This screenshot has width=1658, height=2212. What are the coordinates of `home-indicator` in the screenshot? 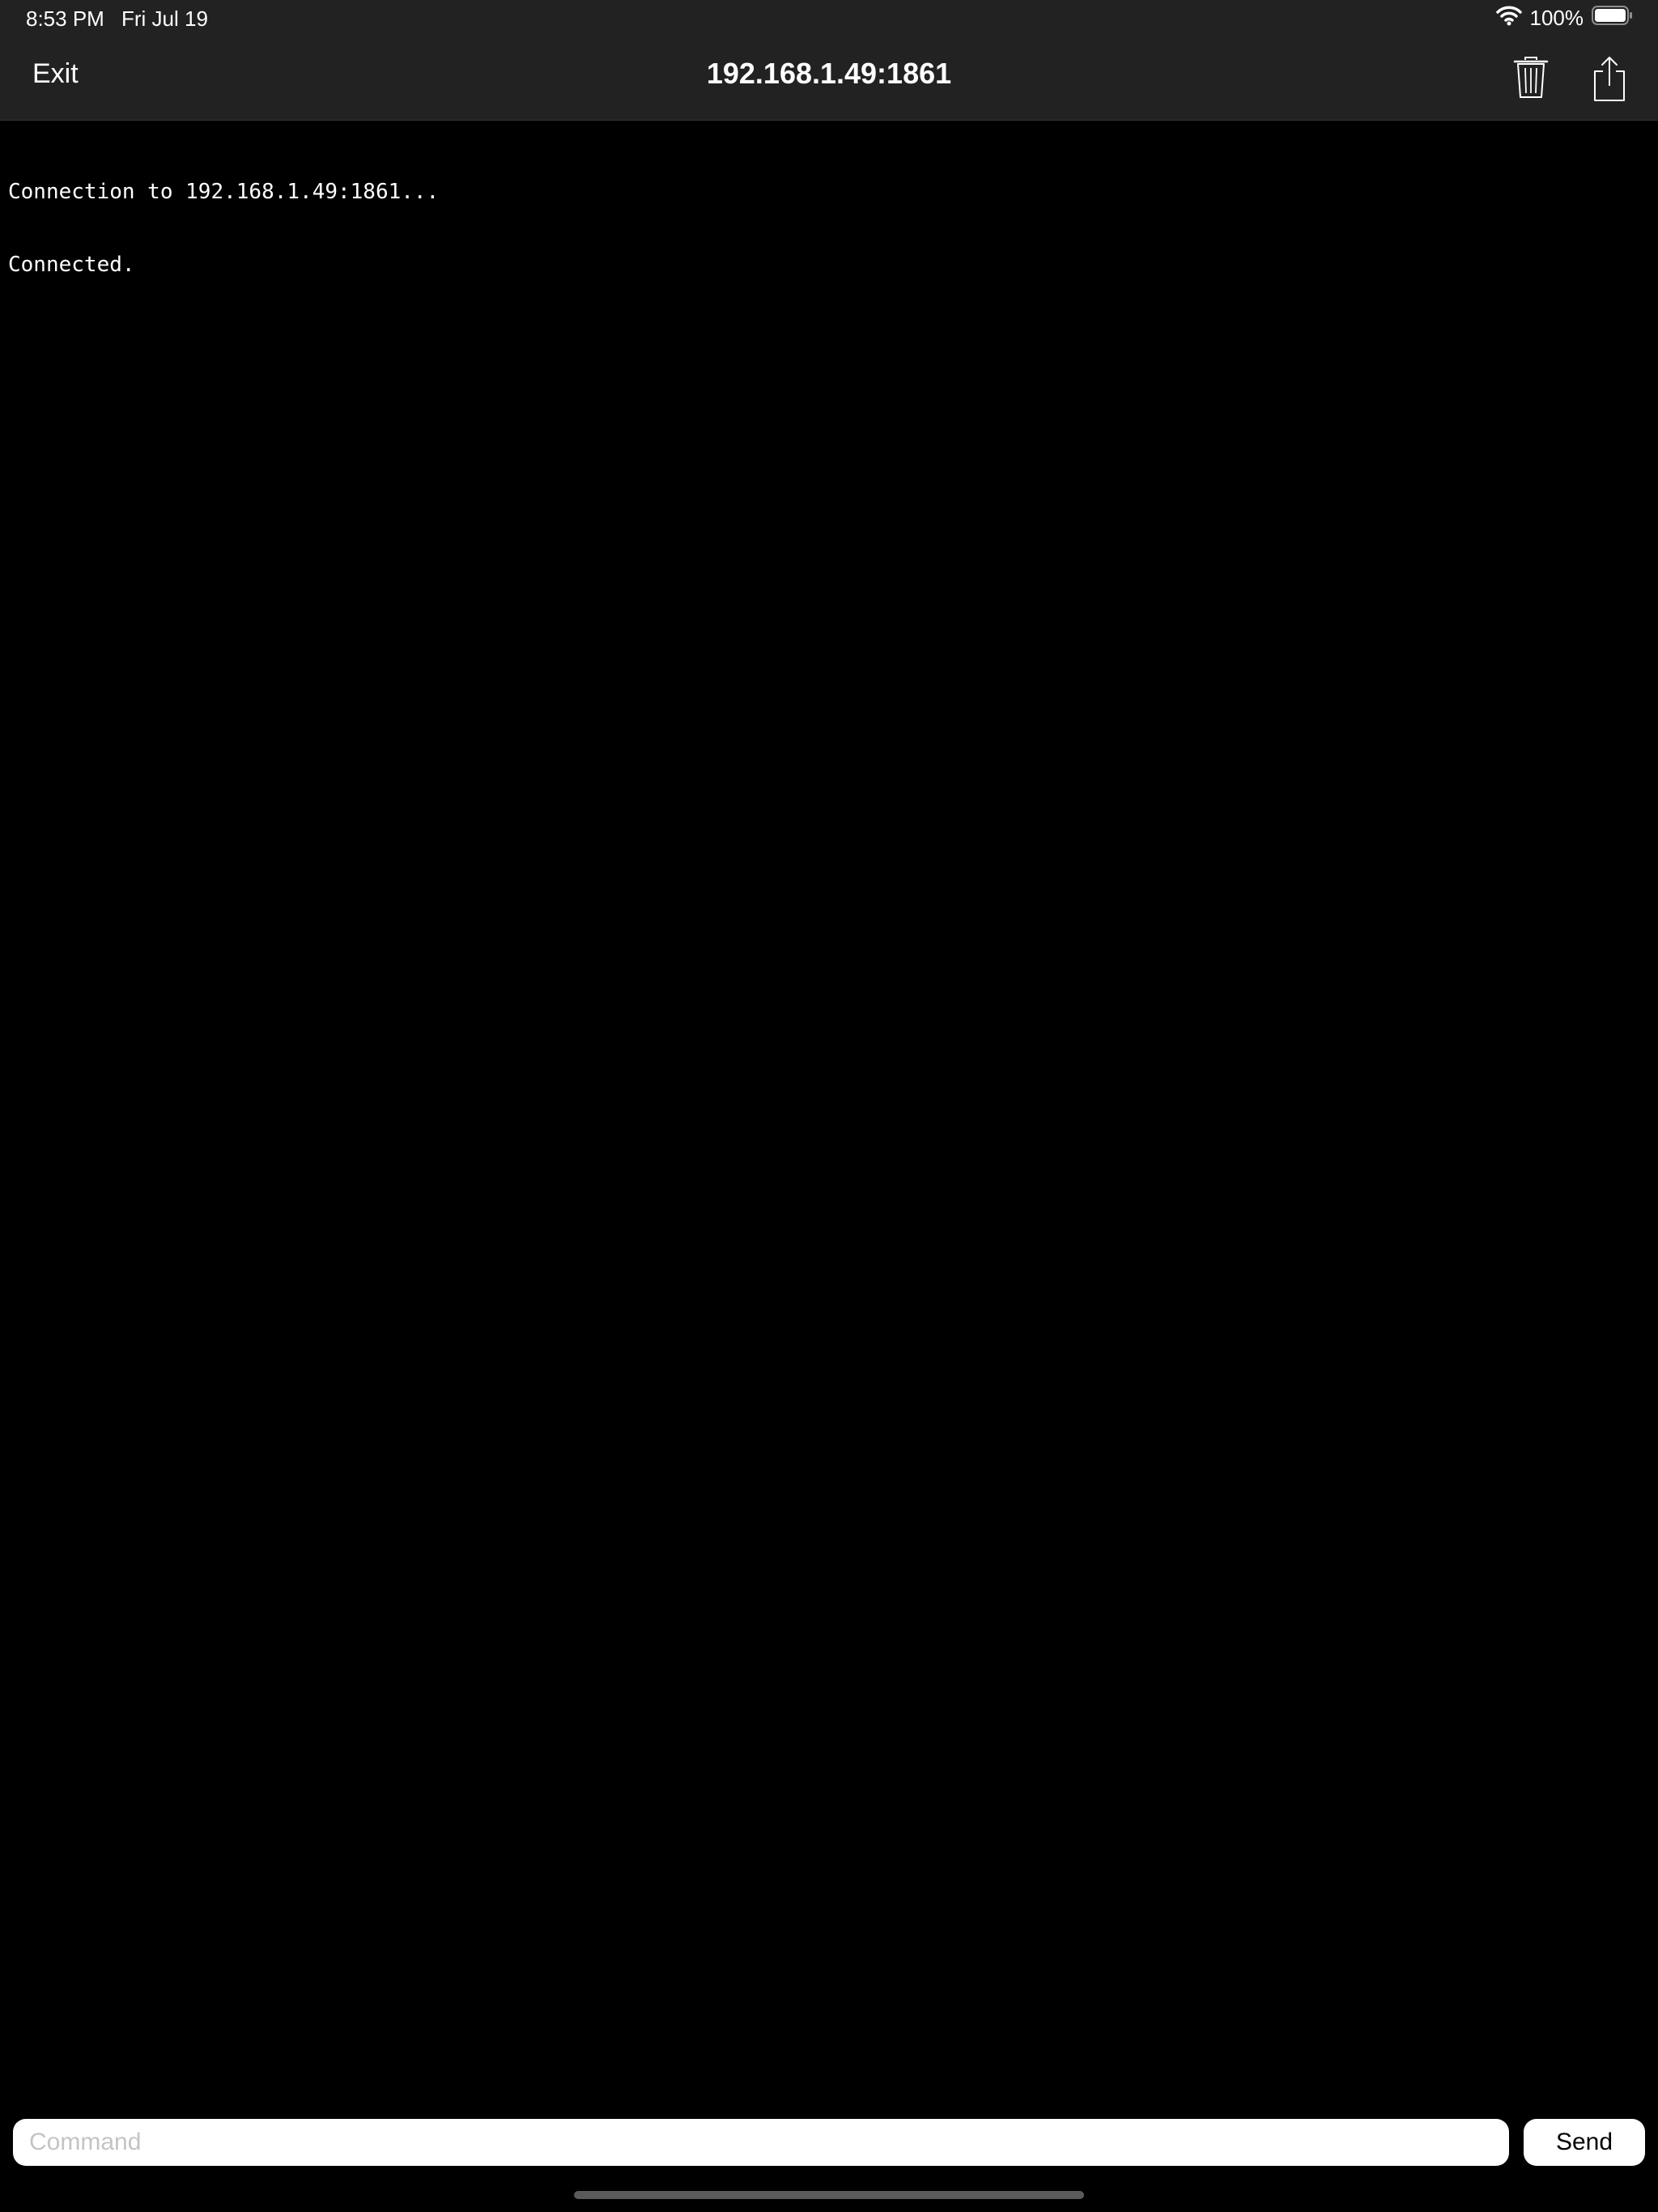 It's located at (829, 2195).